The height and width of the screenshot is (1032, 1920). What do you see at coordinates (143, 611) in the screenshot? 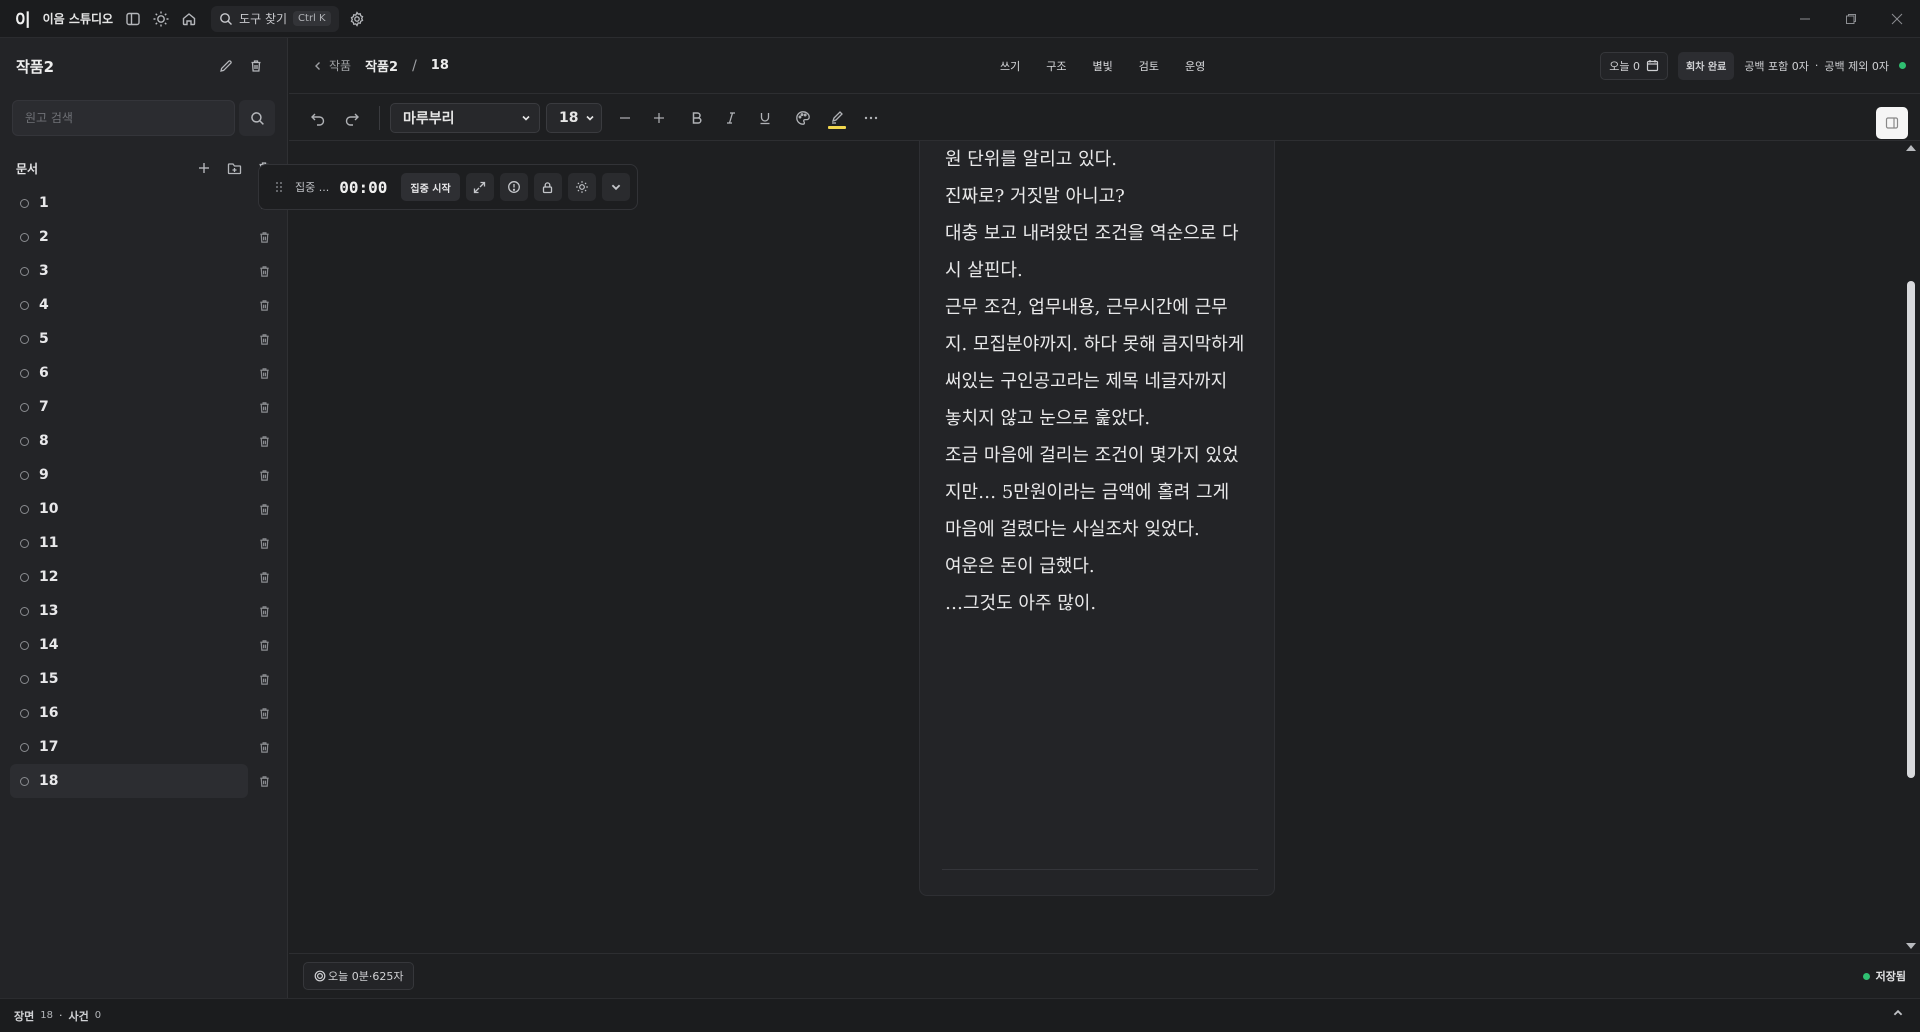
I see `sidebar-item-doc-13: 13` at bounding box center [143, 611].